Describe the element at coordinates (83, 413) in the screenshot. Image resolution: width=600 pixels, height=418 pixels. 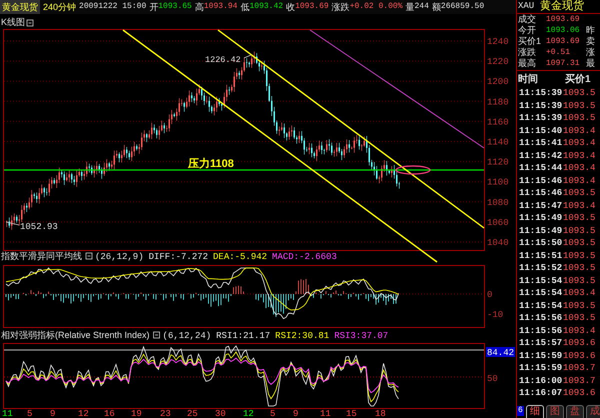
I see `date-label: 12` at that location.